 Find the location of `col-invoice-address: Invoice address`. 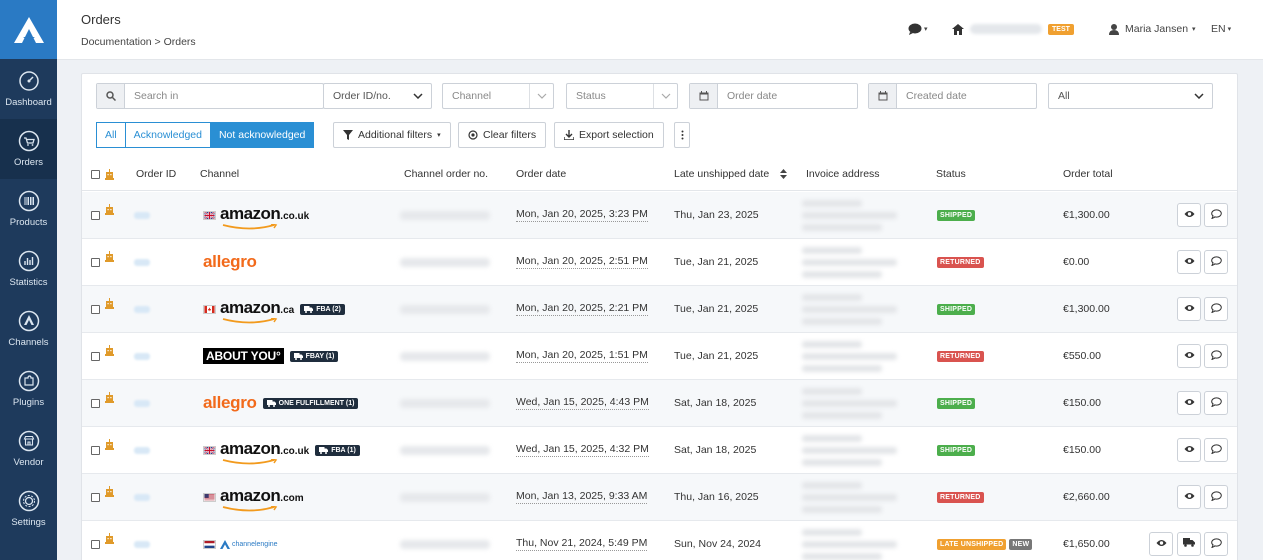

col-invoice-address: Invoice address is located at coordinates (843, 174).